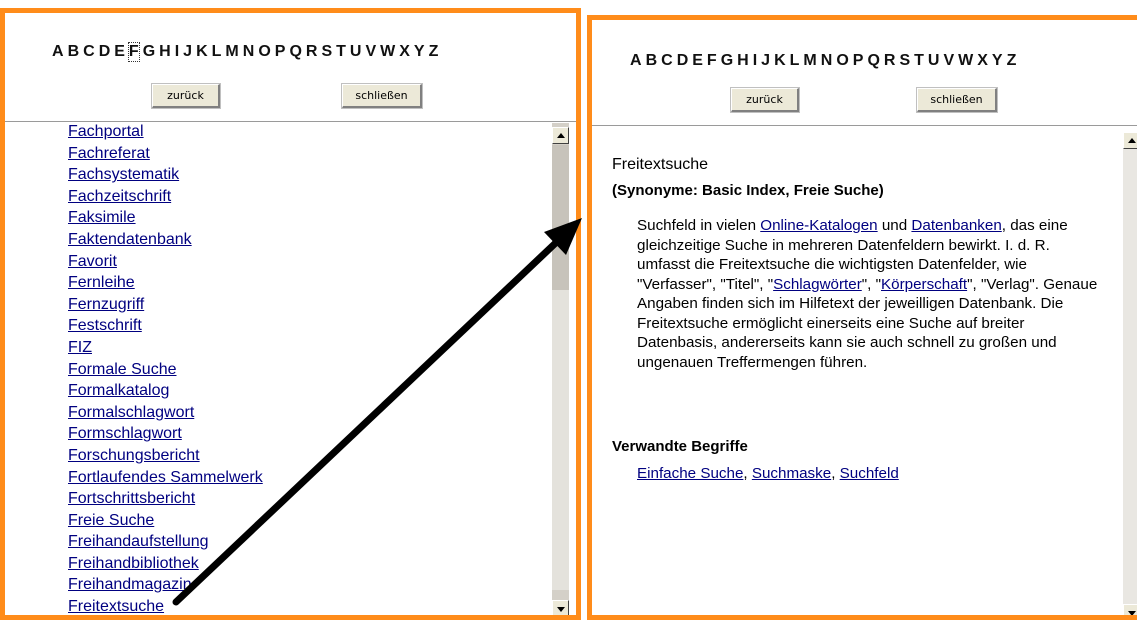 Image resolution: width=1137 pixels, height=620 pixels. I want to click on list-item: Fachreferat, so click(165, 154).